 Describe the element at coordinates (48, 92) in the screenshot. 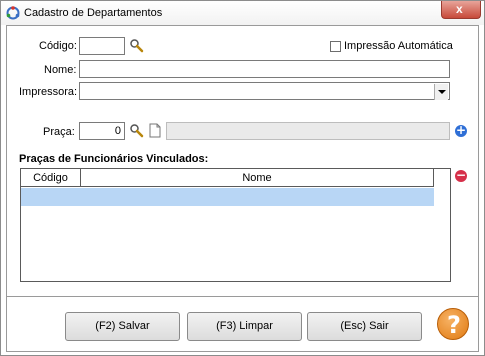

I see `impressora-label: Impressora:` at that location.